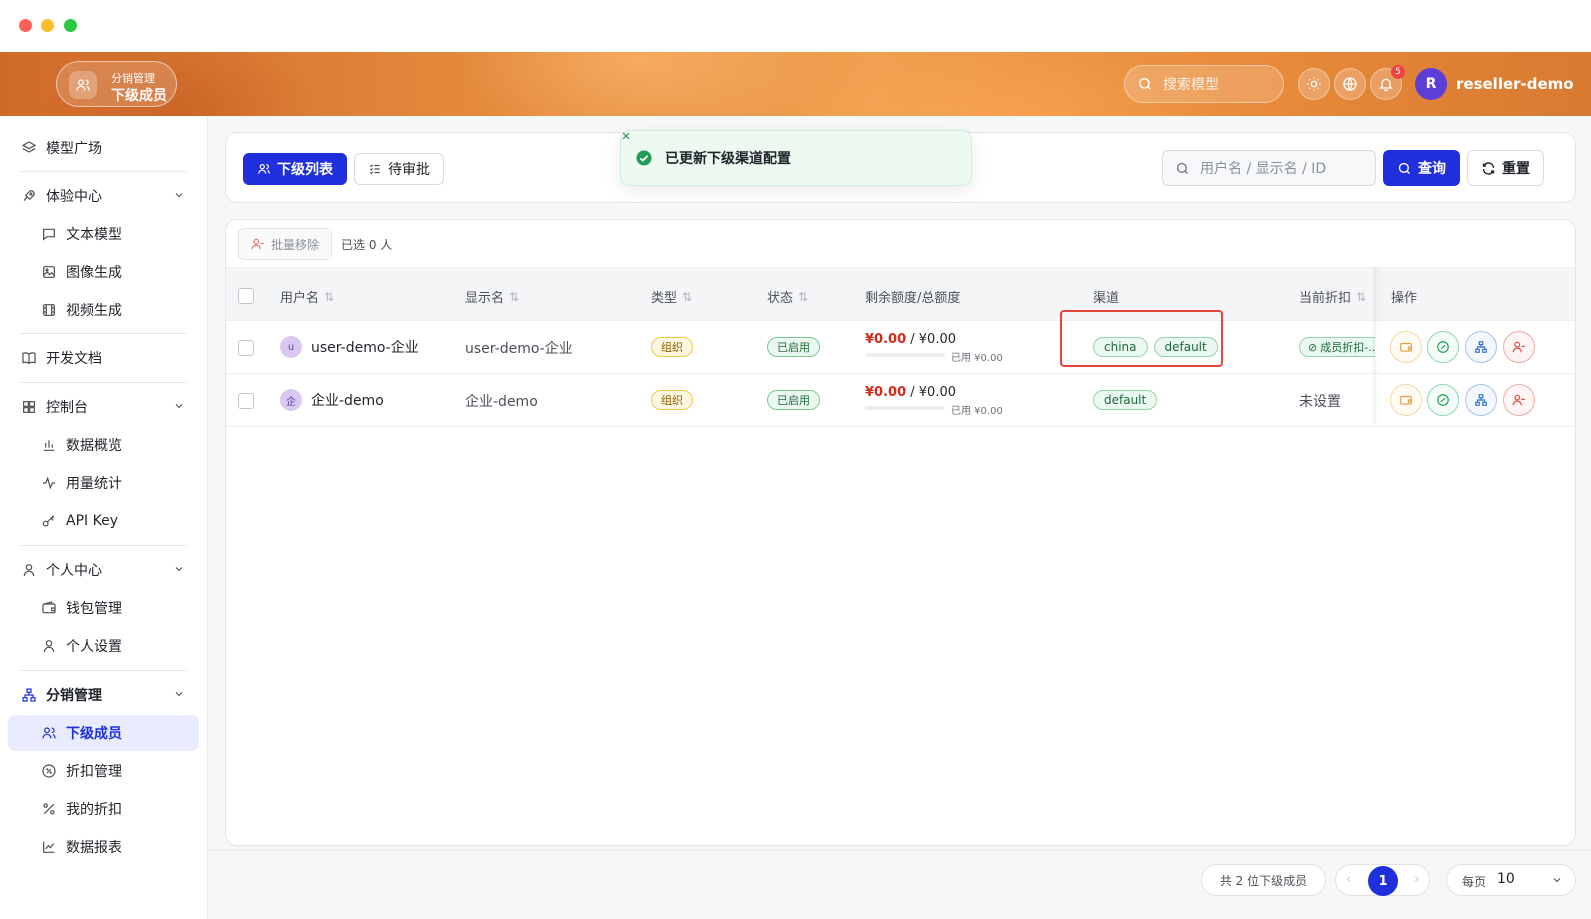  I want to click on col-actions: 操作, so click(1404, 298).